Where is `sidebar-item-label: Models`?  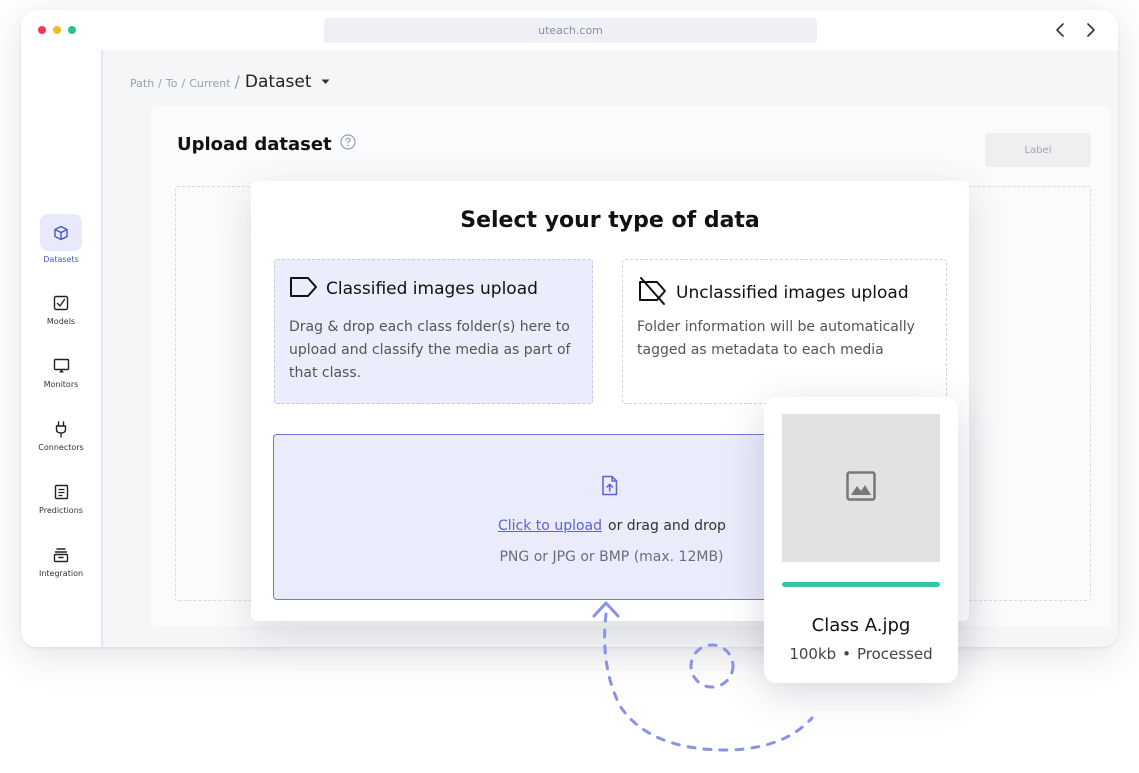 sidebar-item-label: Models is located at coordinates (61, 321).